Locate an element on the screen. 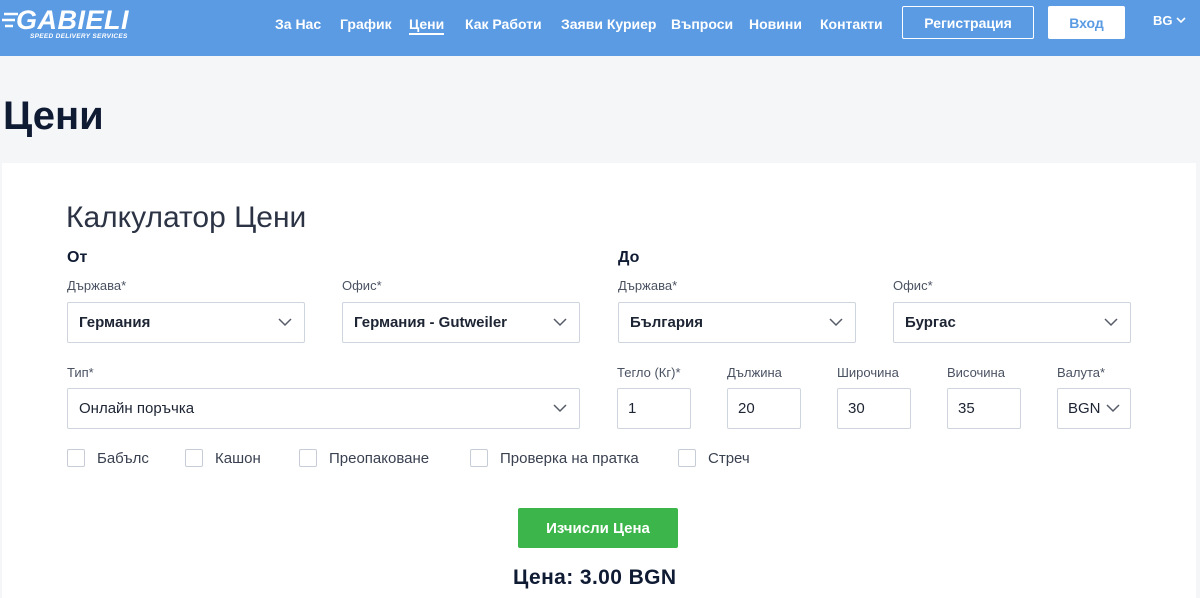  nav-item-faq: Въпроси is located at coordinates (702, 25).